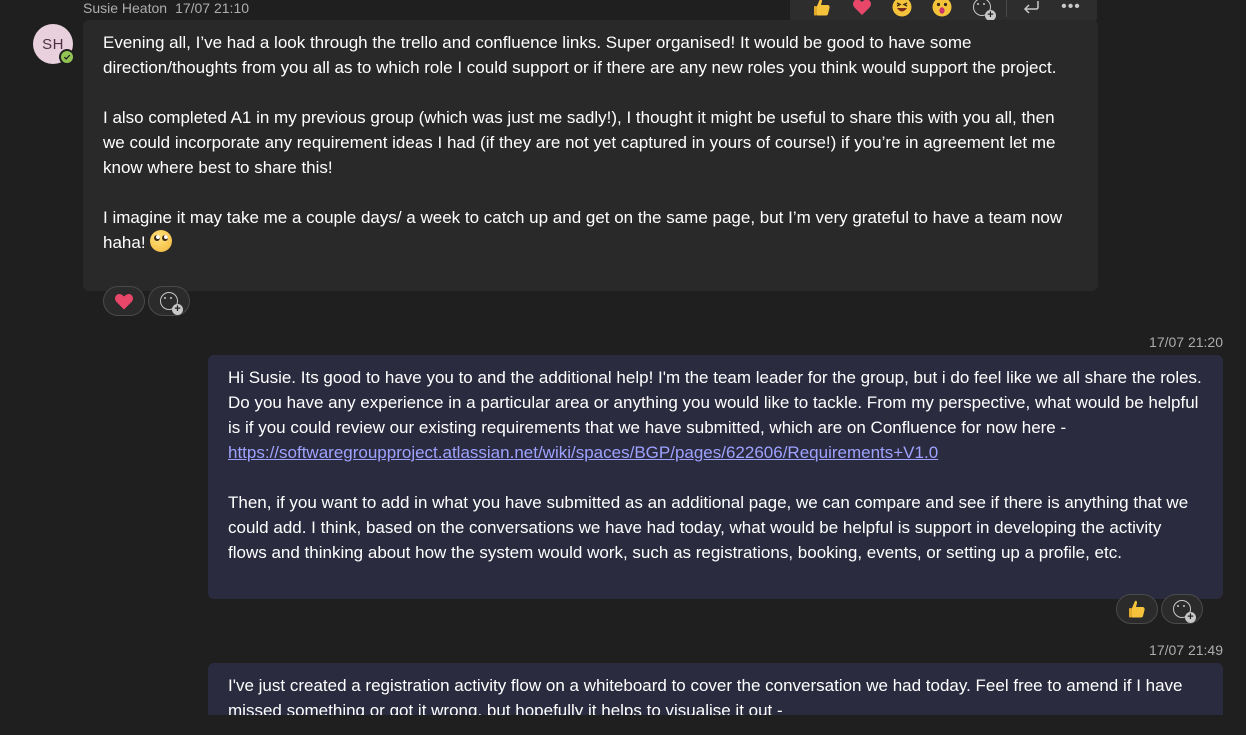 This screenshot has width=1246, height=735. What do you see at coordinates (1186, 650) in the screenshot?
I see `message-time: 17/07 21:49` at bounding box center [1186, 650].